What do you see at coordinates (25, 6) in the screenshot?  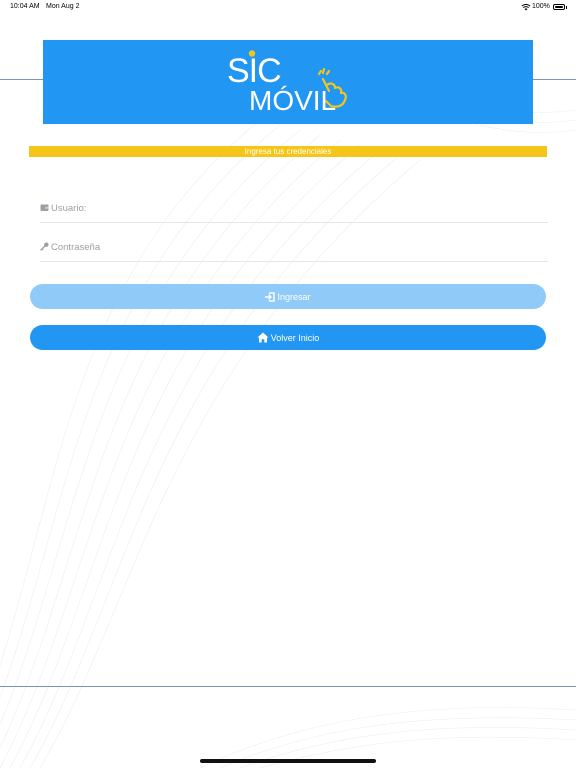 I see `status-time: 10:04 AM` at bounding box center [25, 6].